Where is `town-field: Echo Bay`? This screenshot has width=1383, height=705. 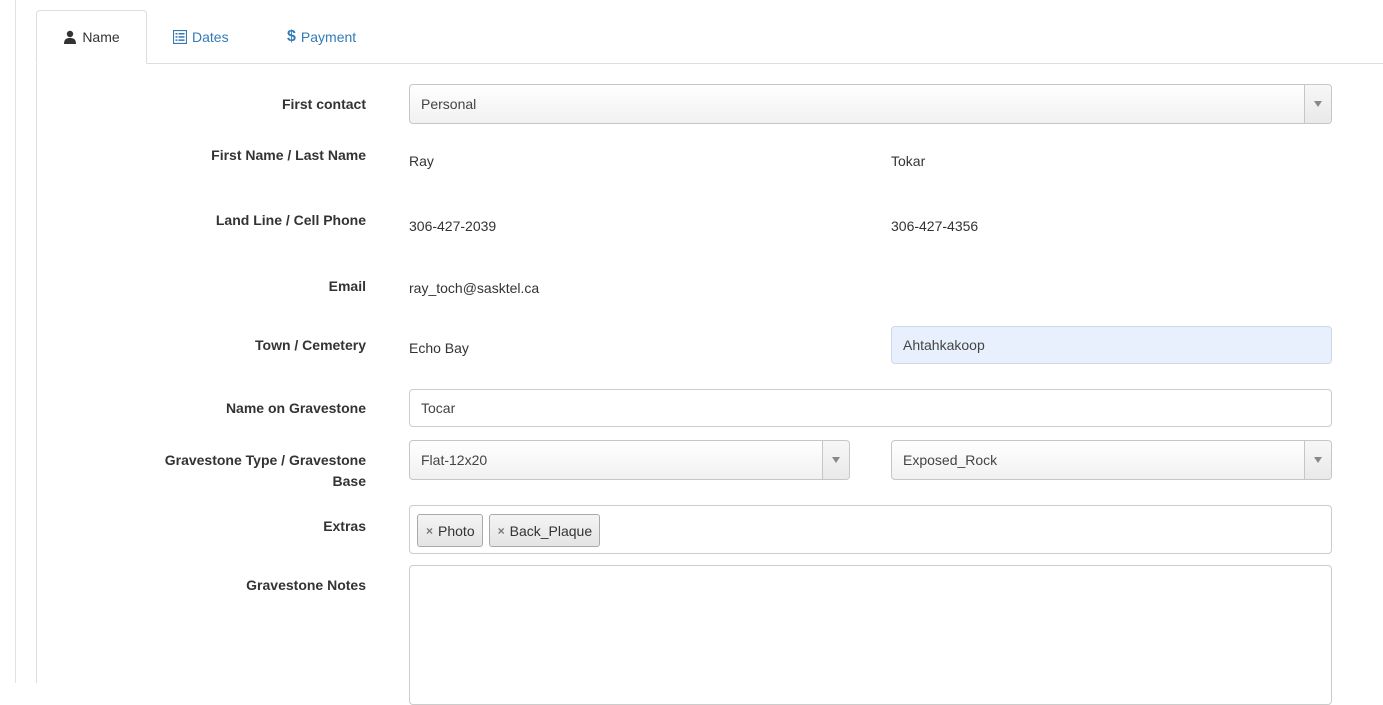 town-field: Echo Bay is located at coordinates (439, 348).